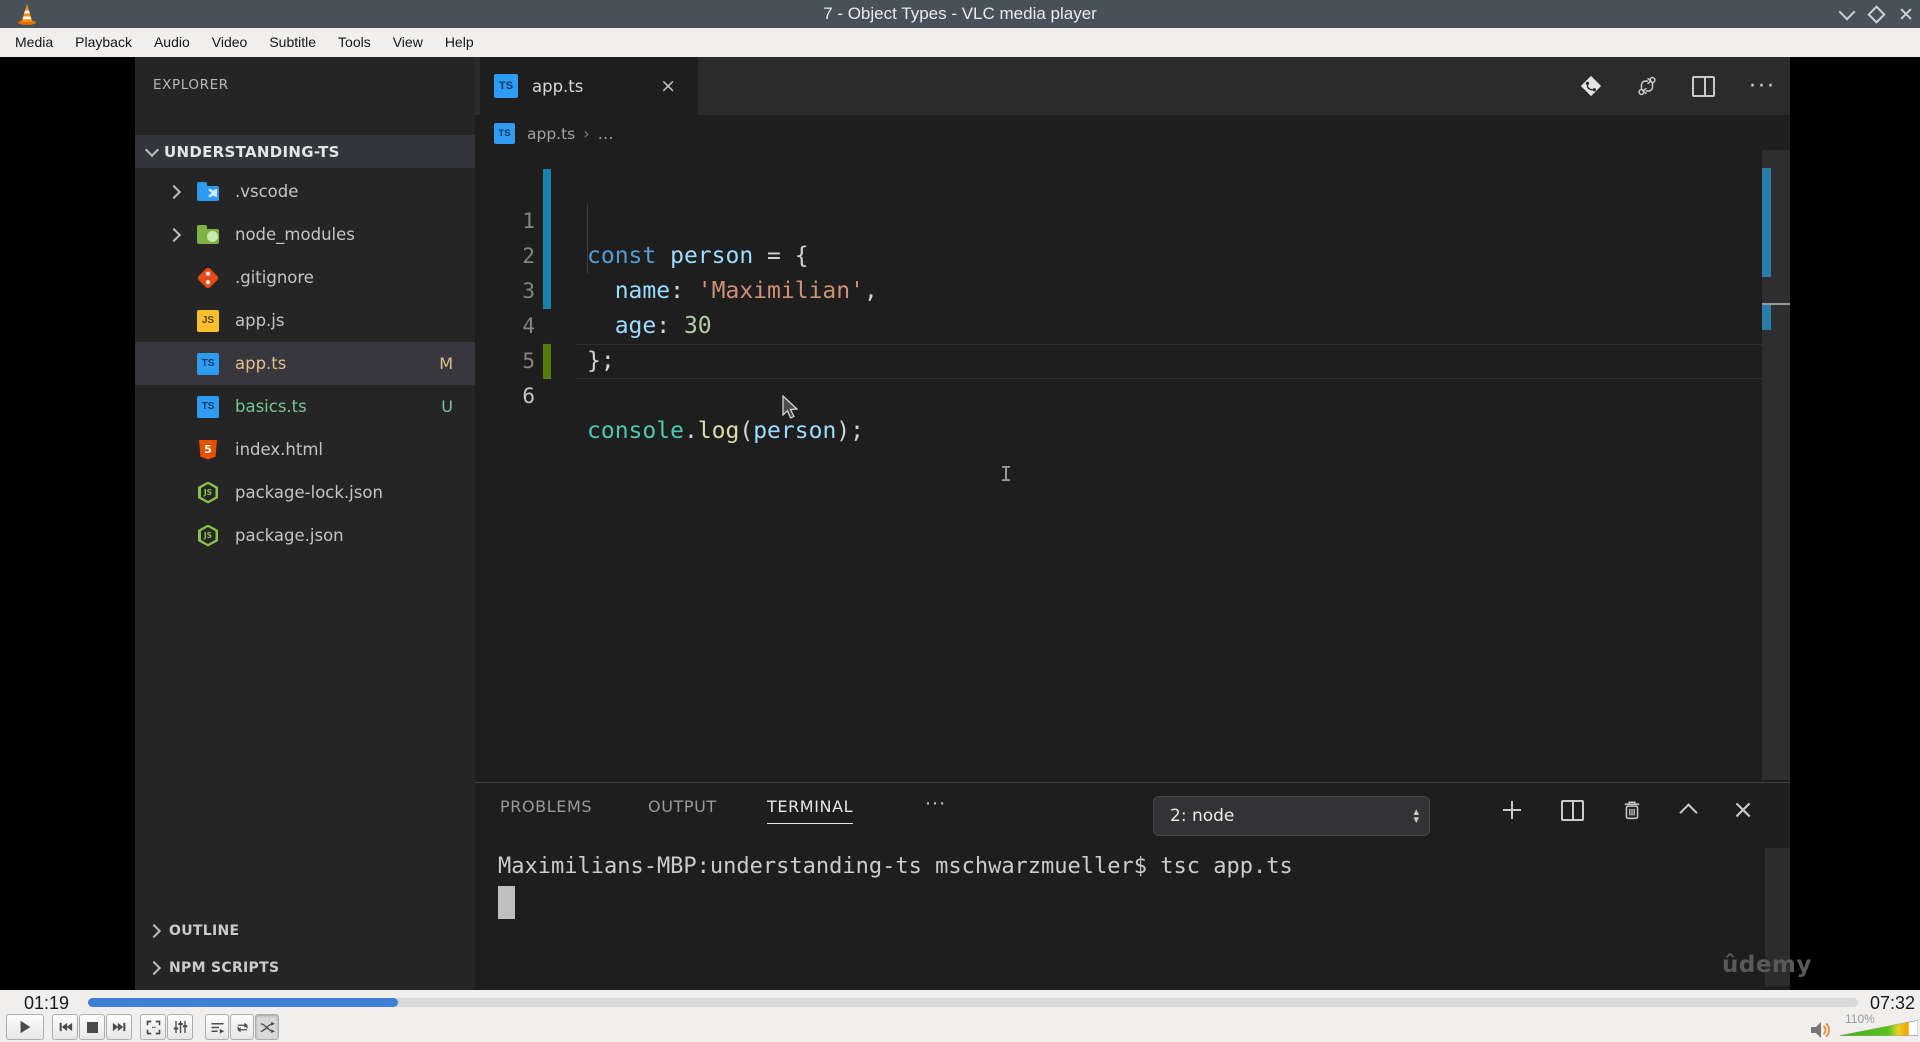  I want to click on code-line: 6 console.log(person);, so click(693, 414).